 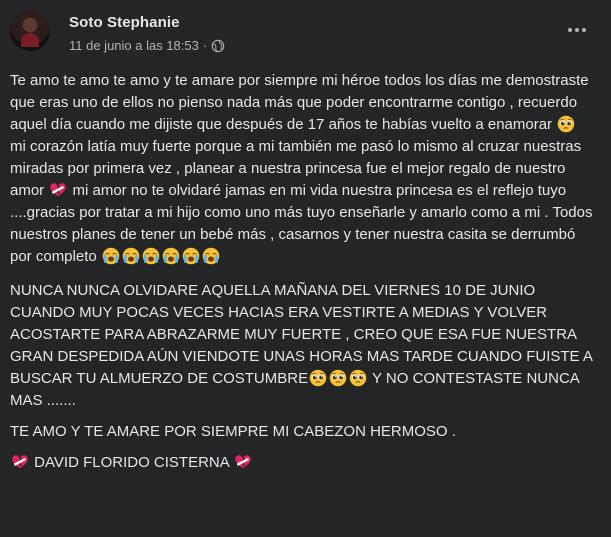 What do you see at coordinates (218, 46) in the screenshot?
I see `globe-icon` at bounding box center [218, 46].